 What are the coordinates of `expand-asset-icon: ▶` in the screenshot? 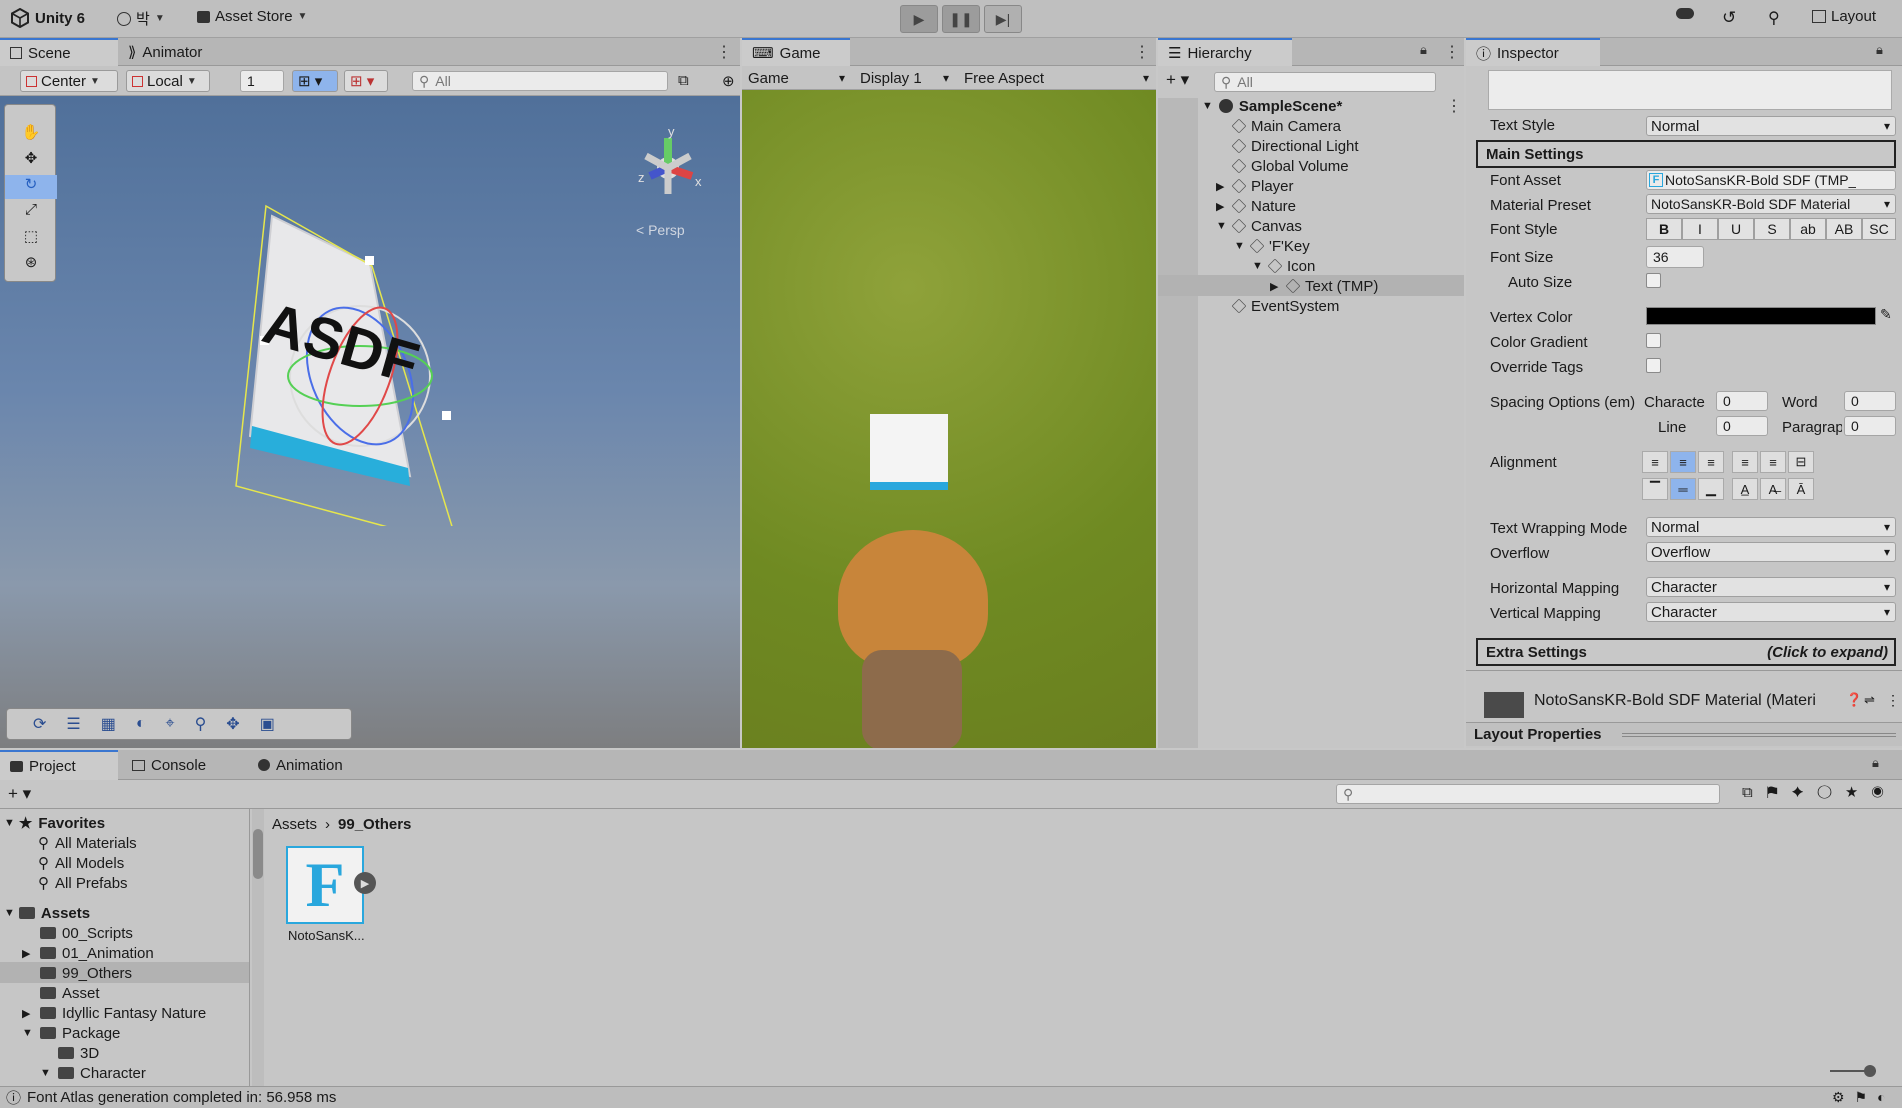 It's located at (365, 883).